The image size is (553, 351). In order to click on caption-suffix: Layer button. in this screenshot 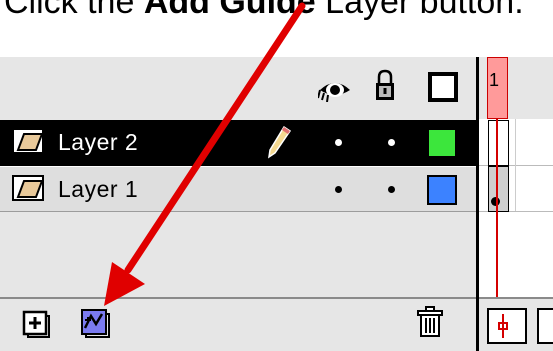, I will do `click(419, 10)`.